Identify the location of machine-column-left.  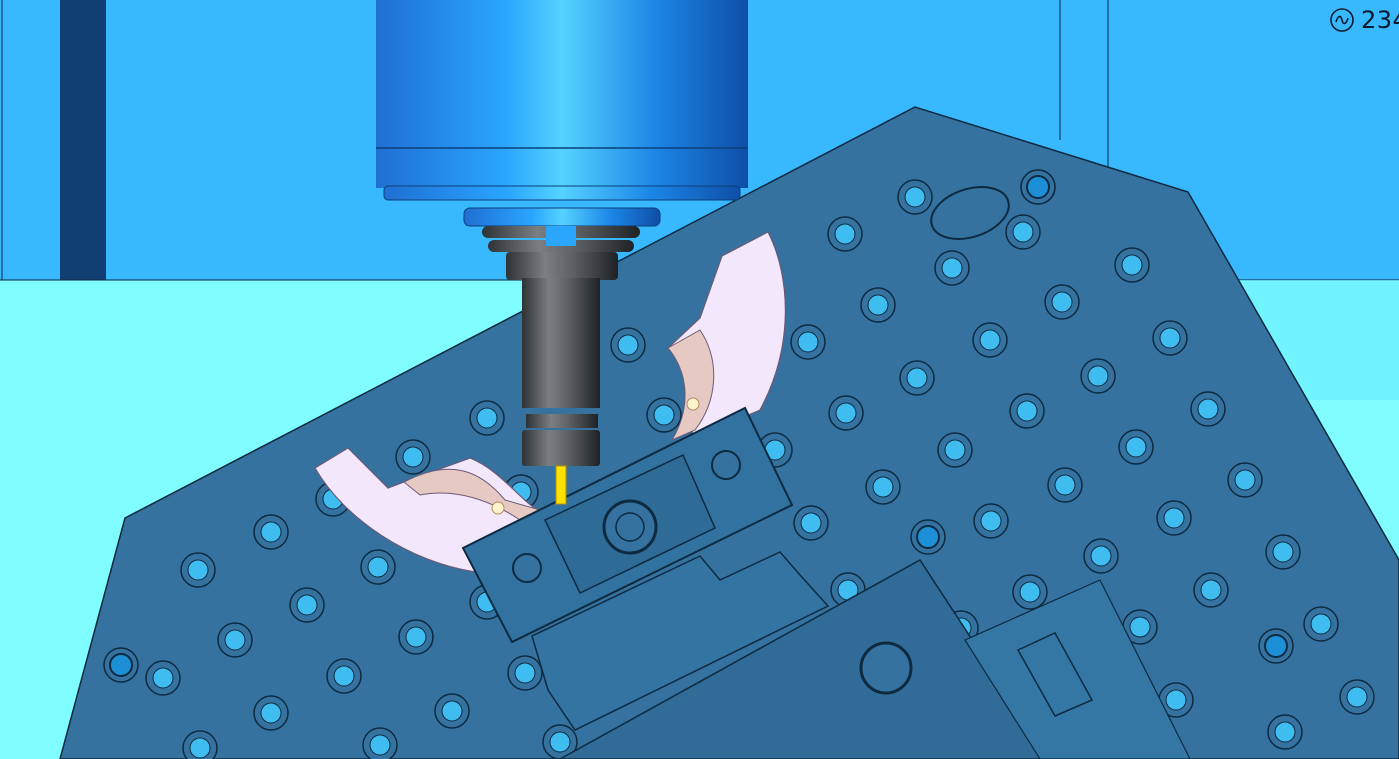
(83, 140).